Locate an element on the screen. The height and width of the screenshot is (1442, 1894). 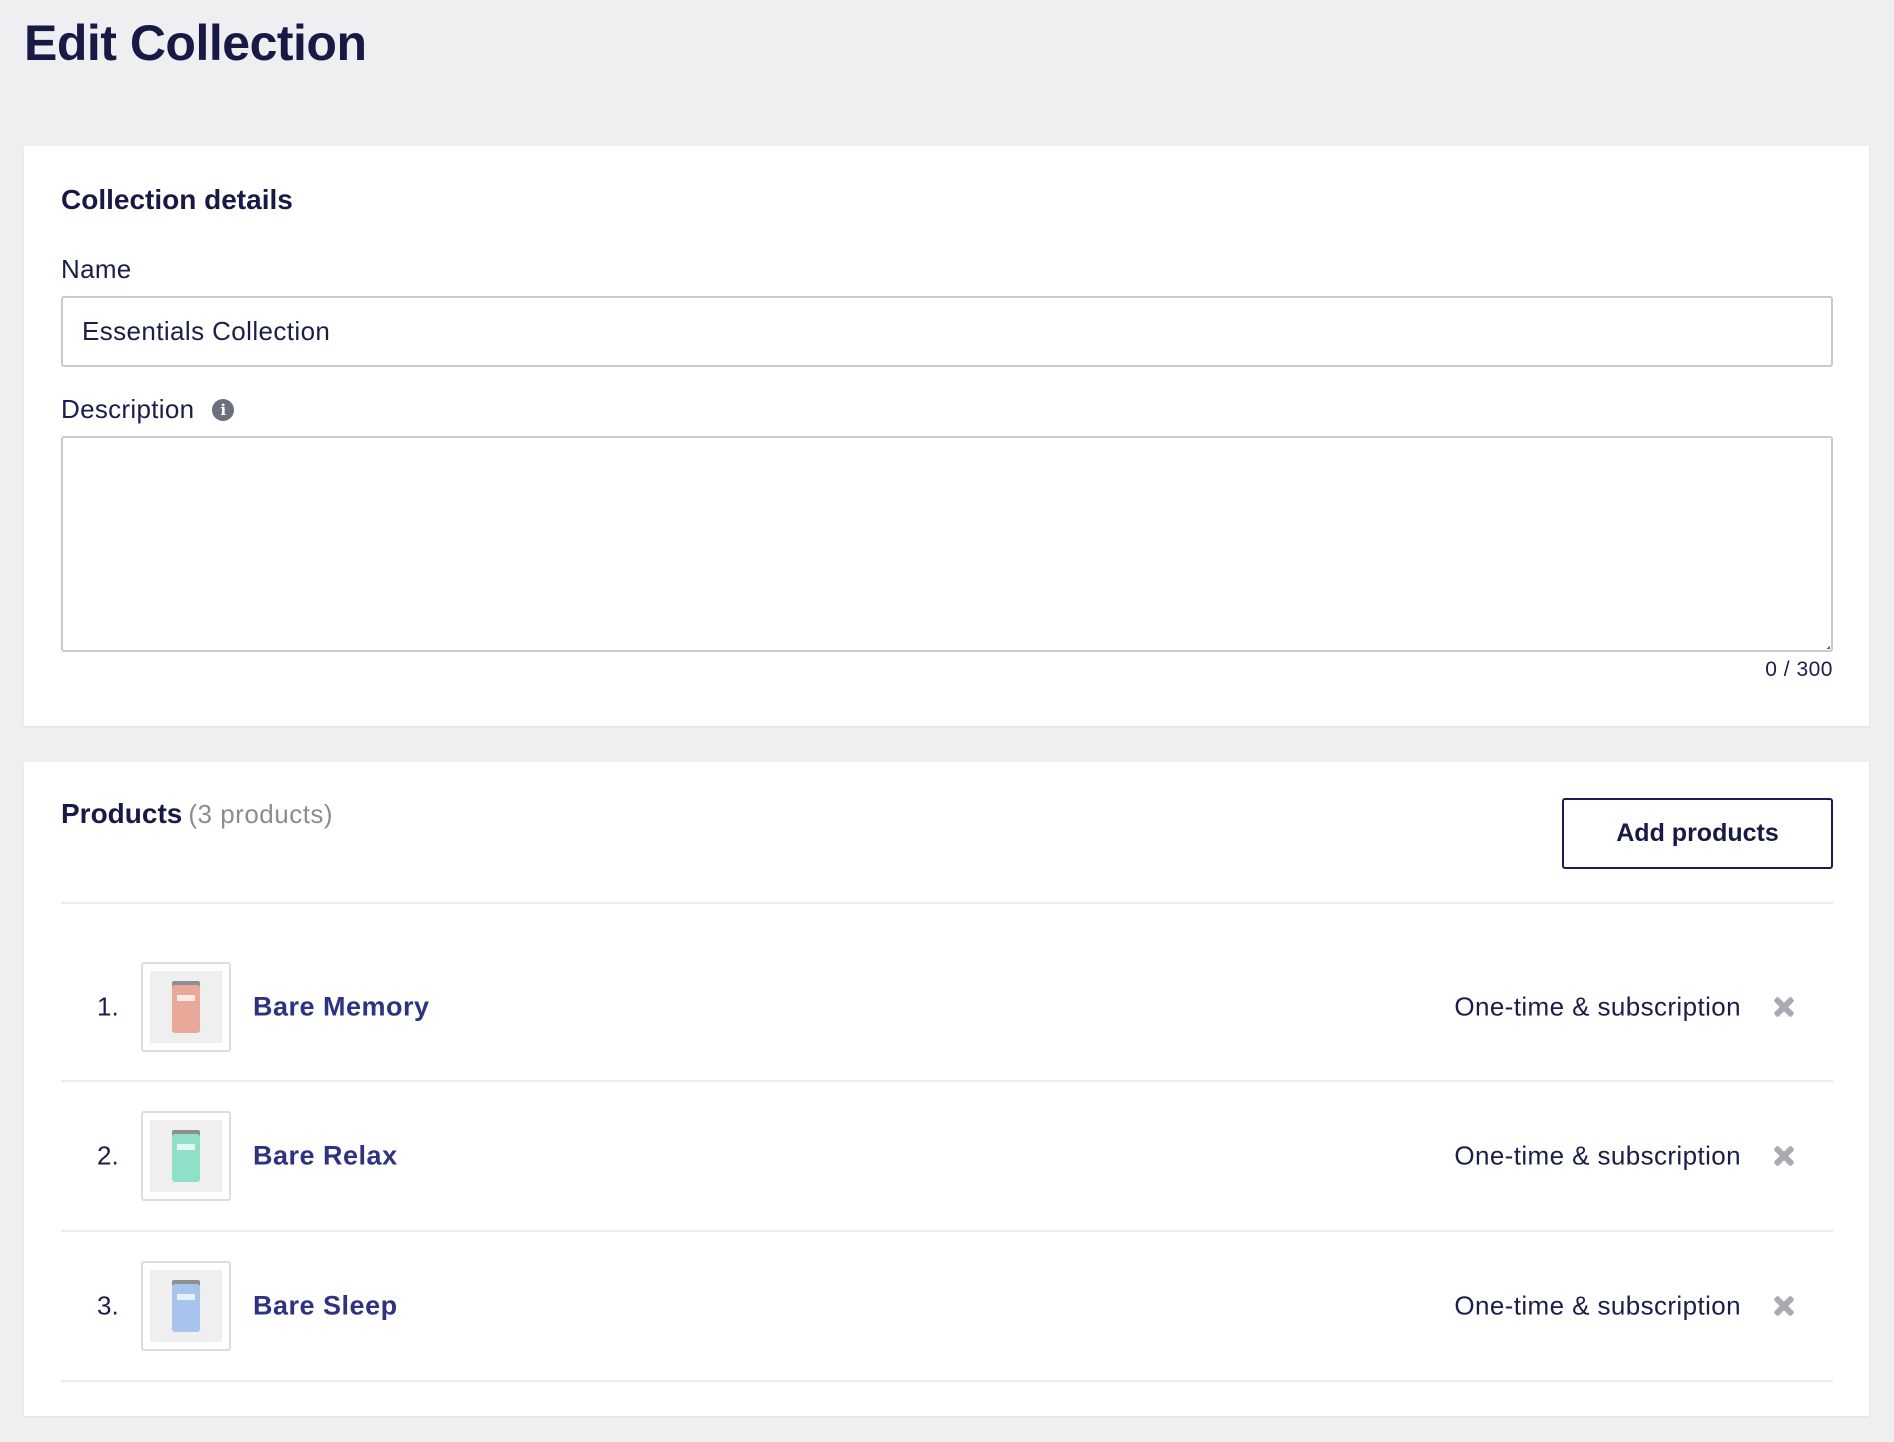
products-heading: Products (3 products) is located at coordinates (197, 814).